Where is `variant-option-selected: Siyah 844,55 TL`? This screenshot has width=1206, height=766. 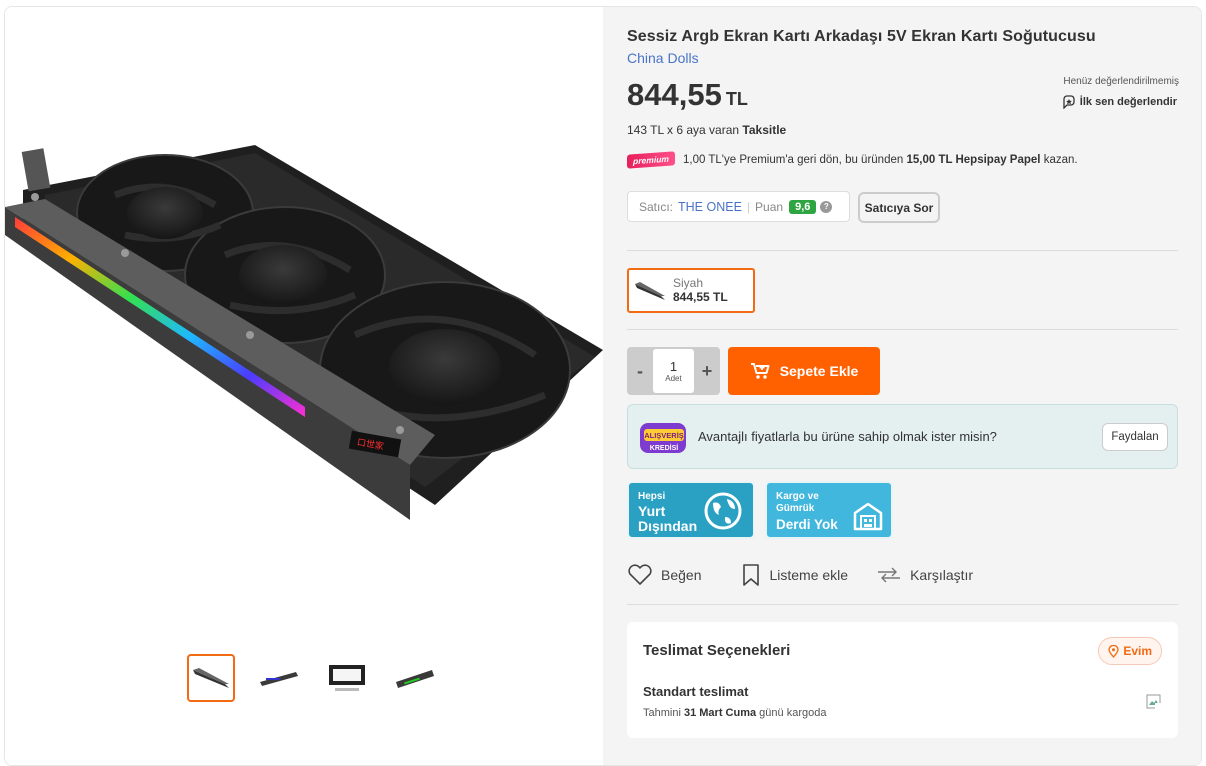 variant-option-selected: Siyah 844,55 TL is located at coordinates (691, 290).